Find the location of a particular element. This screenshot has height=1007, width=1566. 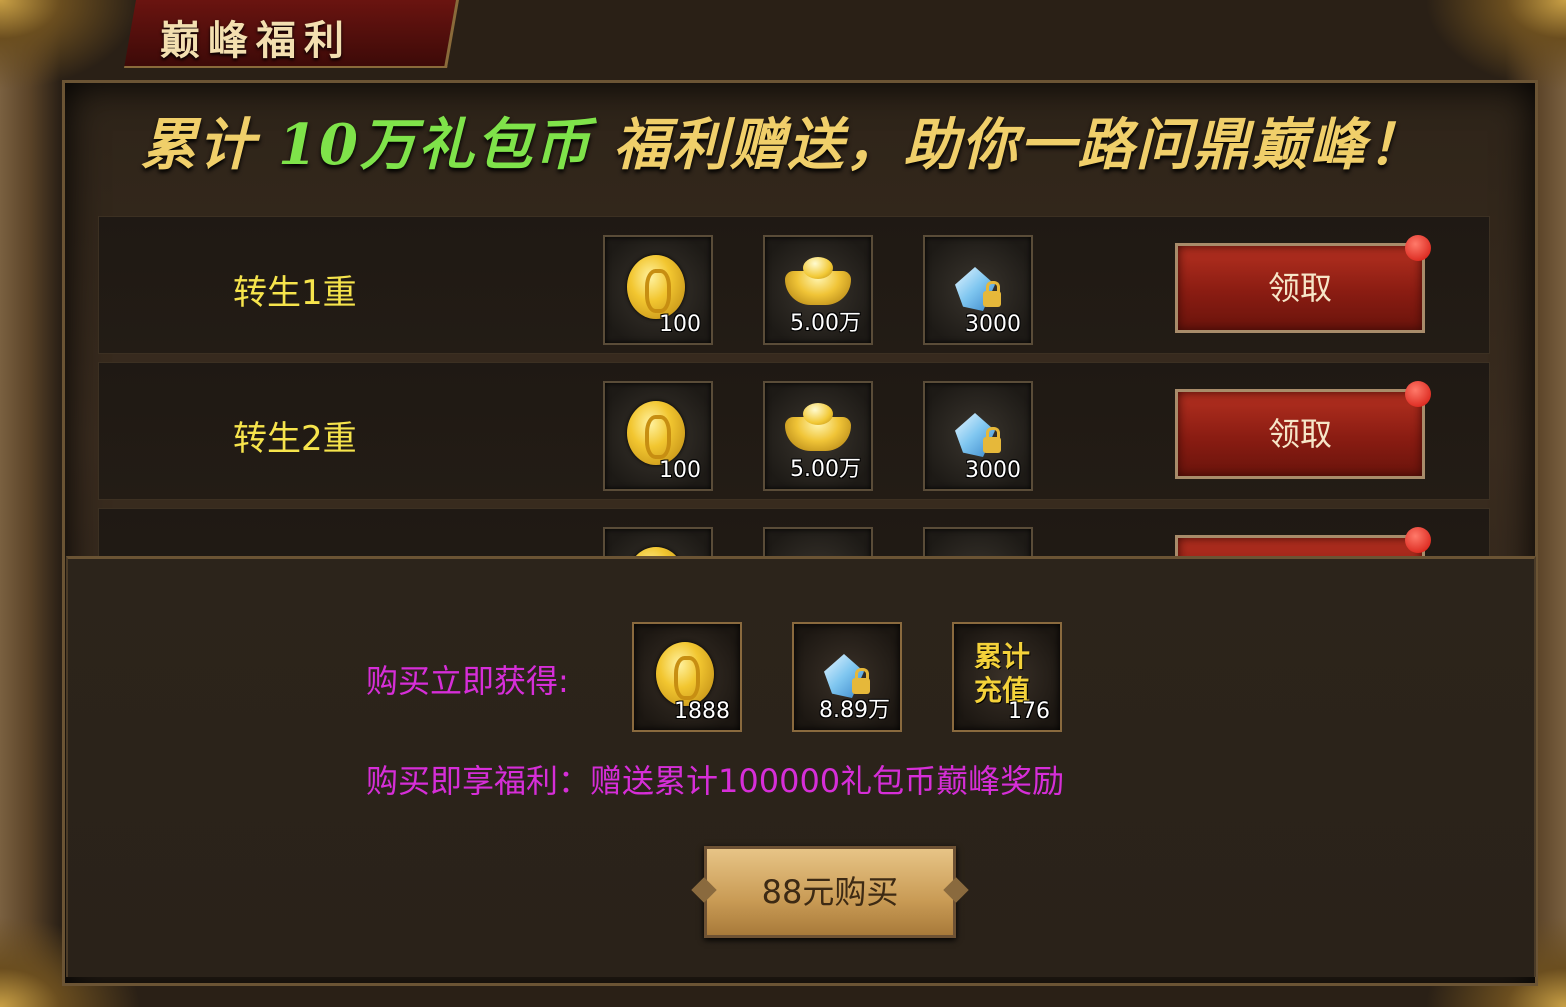

purchase-benefit: 购买即享福利：赠送累计100000礼包币巅峰奖励 is located at coordinates (715, 781).